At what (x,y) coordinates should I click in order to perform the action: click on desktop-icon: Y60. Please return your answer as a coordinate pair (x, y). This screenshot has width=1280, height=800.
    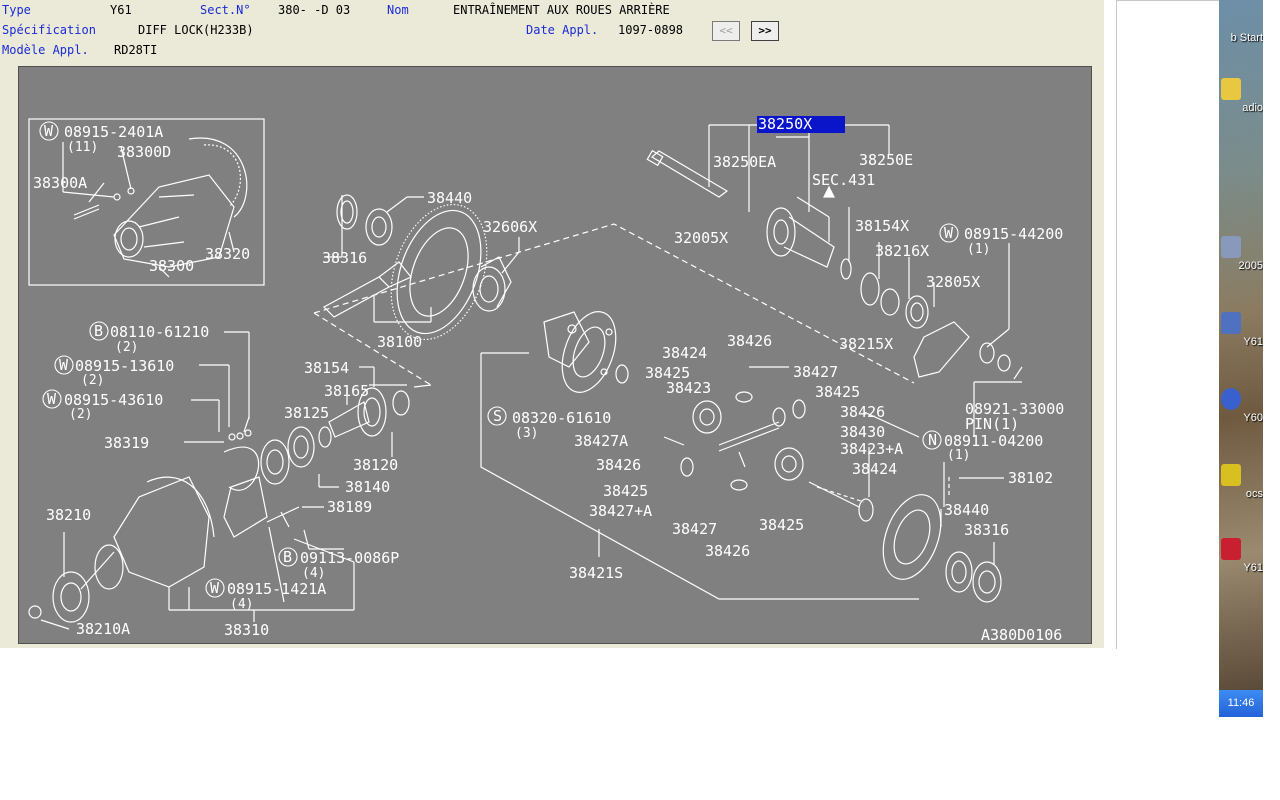
    Looking at the image, I should click on (1241, 406).